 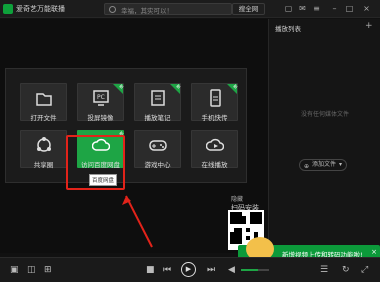 What do you see at coordinates (334, 8) in the screenshot?
I see `minimize-icon: –` at bounding box center [334, 8].